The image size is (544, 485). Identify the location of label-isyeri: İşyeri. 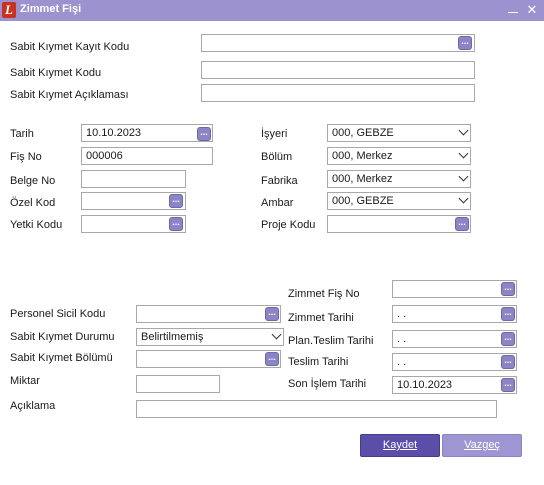
(274, 134).